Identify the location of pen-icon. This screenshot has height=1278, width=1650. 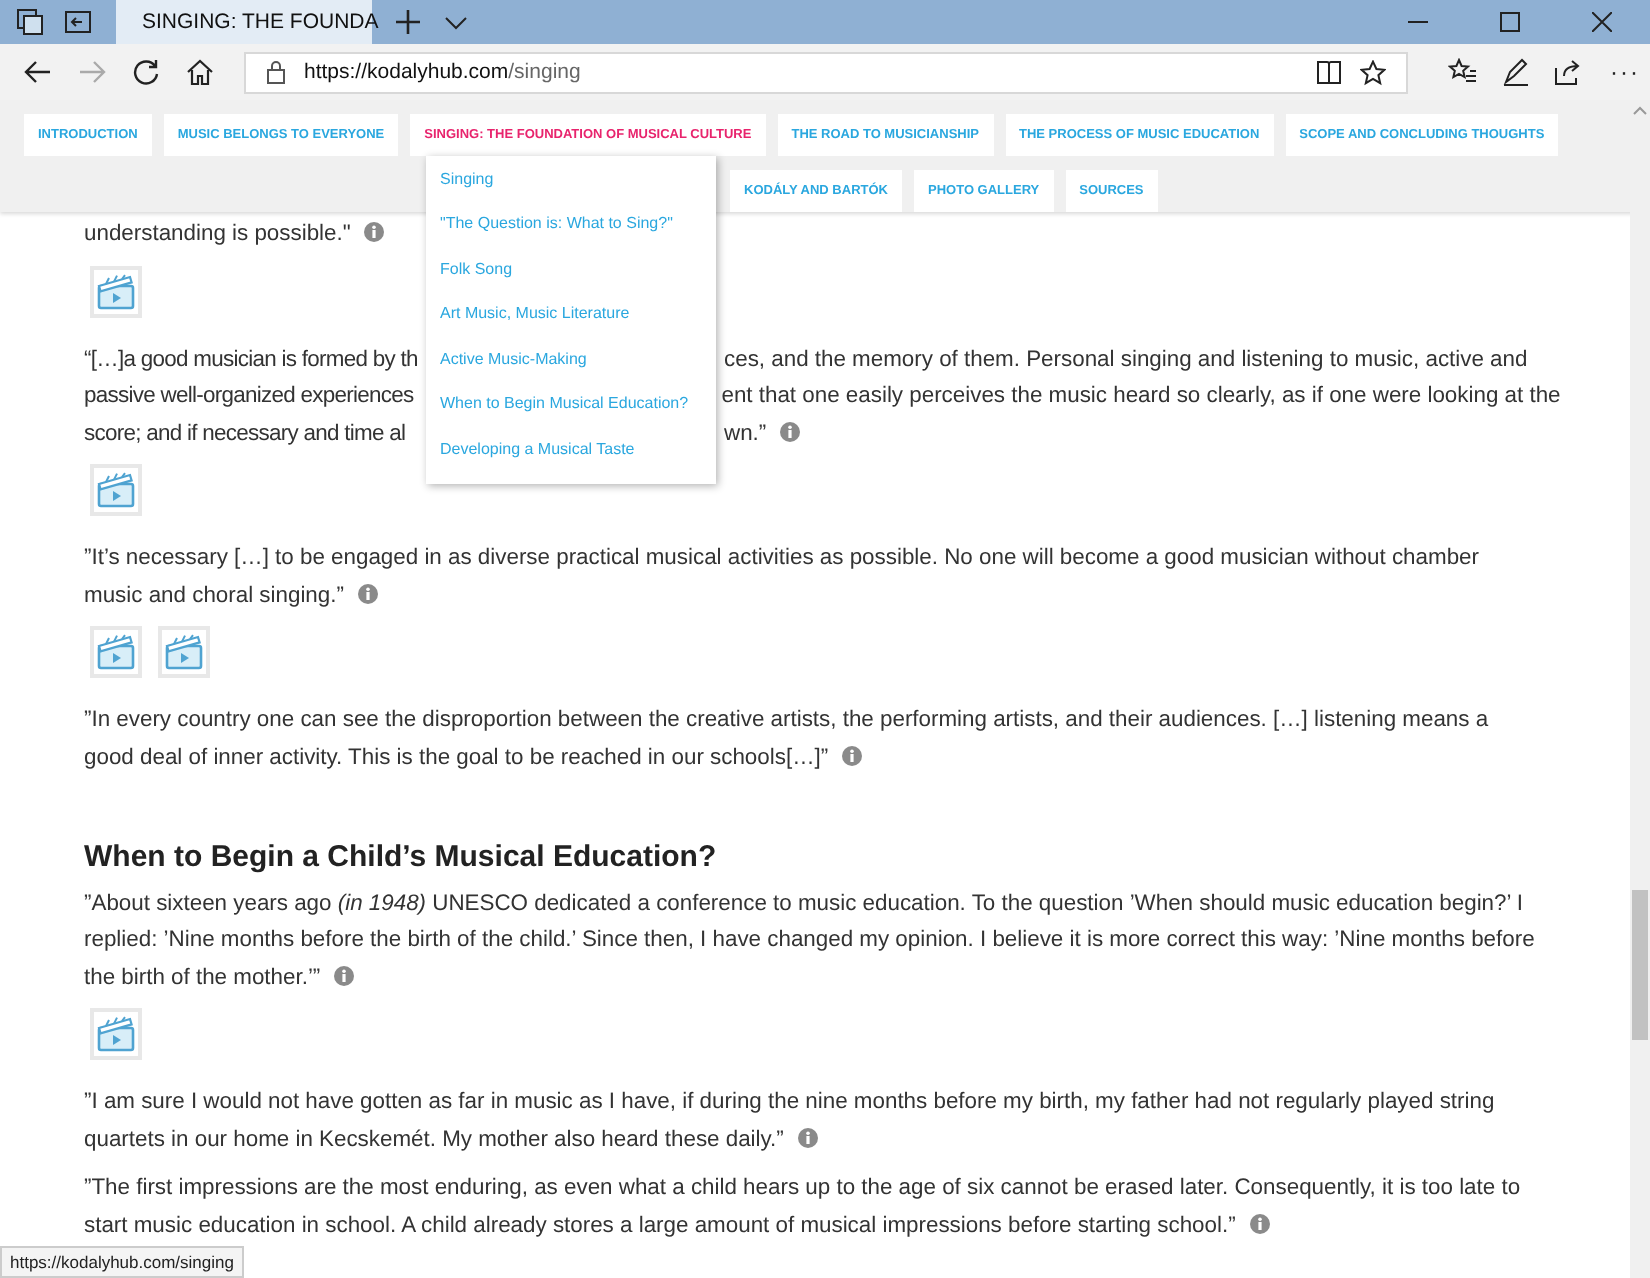
(1516, 72).